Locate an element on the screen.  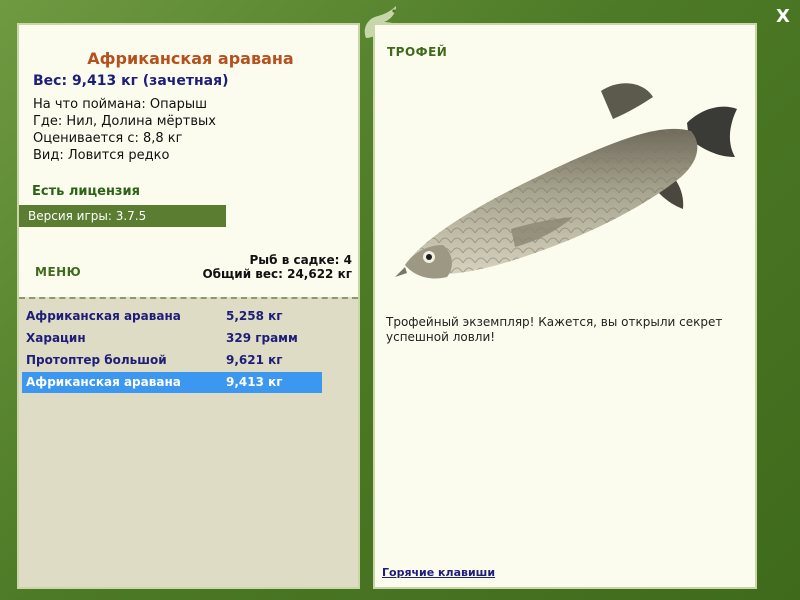
catch-row: Протоптер большой 9,621 кг is located at coordinates (172, 360).